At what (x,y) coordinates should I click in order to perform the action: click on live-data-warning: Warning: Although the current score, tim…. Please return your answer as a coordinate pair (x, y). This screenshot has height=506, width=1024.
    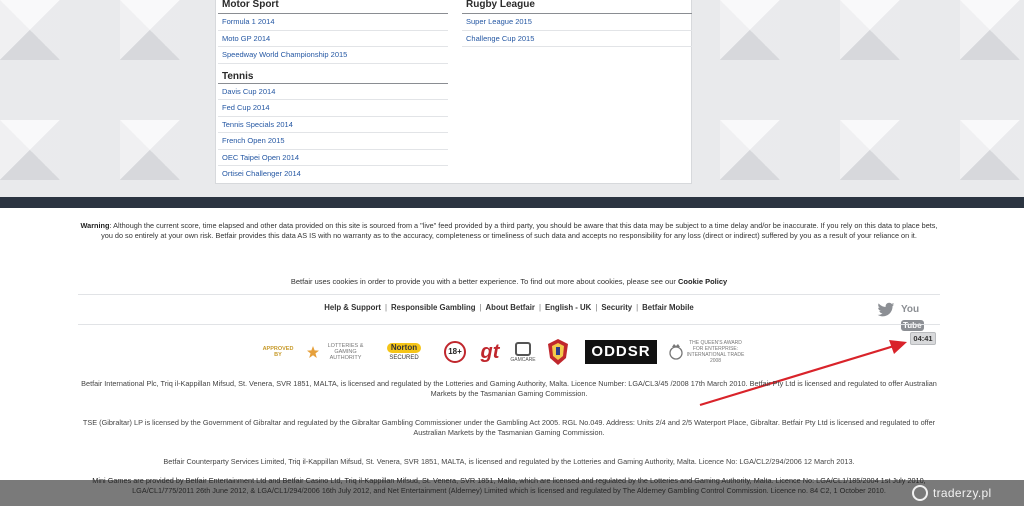
    Looking at the image, I should click on (509, 231).